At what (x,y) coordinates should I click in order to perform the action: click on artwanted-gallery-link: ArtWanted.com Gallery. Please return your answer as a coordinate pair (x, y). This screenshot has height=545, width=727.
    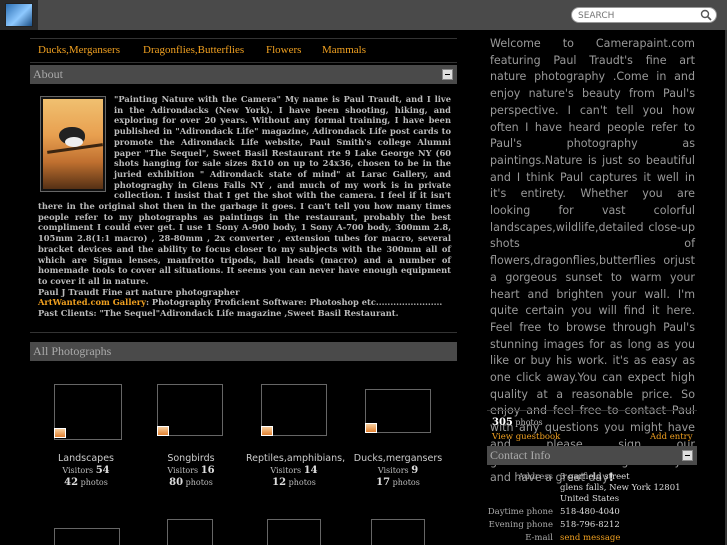
    Looking at the image, I should click on (92, 302).